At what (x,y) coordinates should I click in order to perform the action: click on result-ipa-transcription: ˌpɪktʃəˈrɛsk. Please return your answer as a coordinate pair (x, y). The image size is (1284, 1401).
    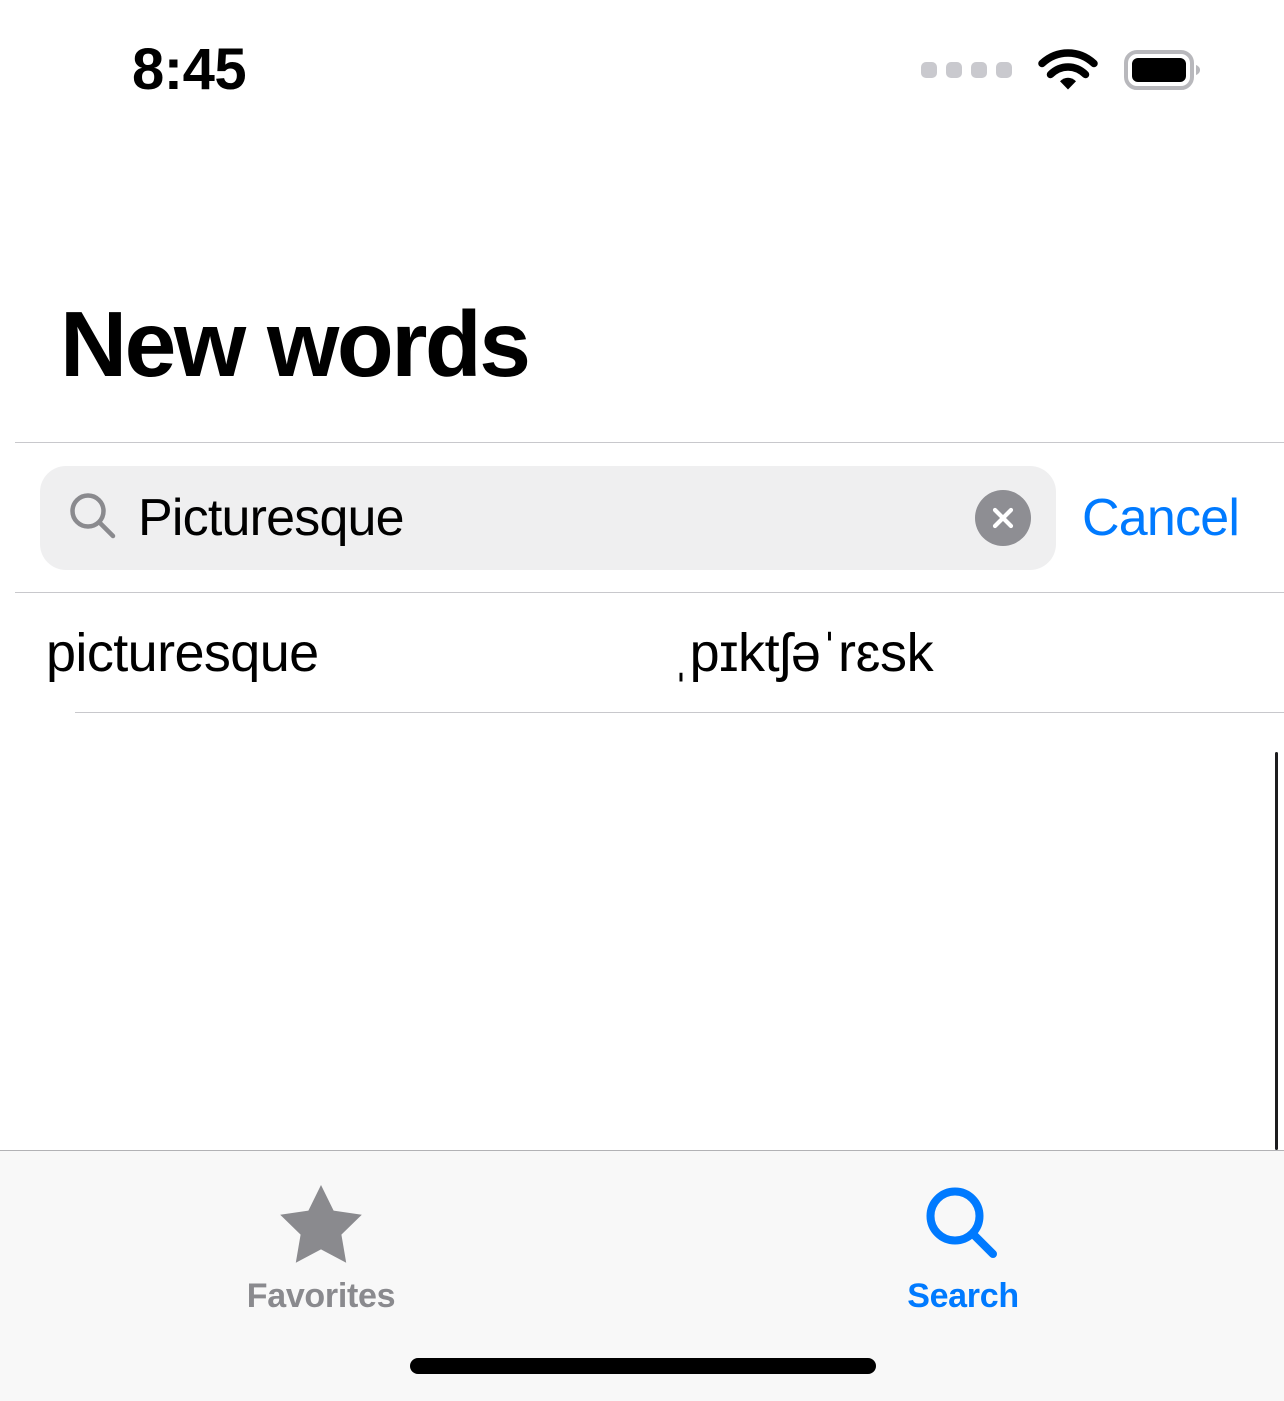
    Looking at the image, I should click on (803, 653).